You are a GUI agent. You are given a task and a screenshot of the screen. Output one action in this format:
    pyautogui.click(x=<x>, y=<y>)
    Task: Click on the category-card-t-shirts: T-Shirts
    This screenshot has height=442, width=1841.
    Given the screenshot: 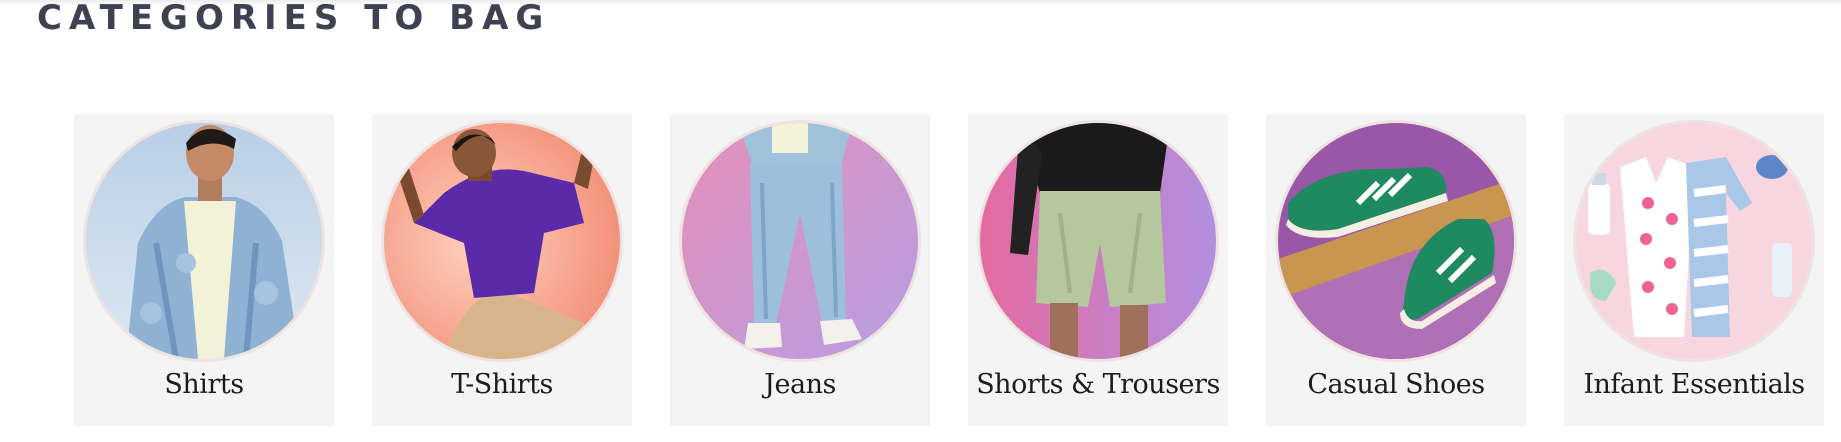 What is the action you would take?
    pyautogui.click(x=502, y=270)
    